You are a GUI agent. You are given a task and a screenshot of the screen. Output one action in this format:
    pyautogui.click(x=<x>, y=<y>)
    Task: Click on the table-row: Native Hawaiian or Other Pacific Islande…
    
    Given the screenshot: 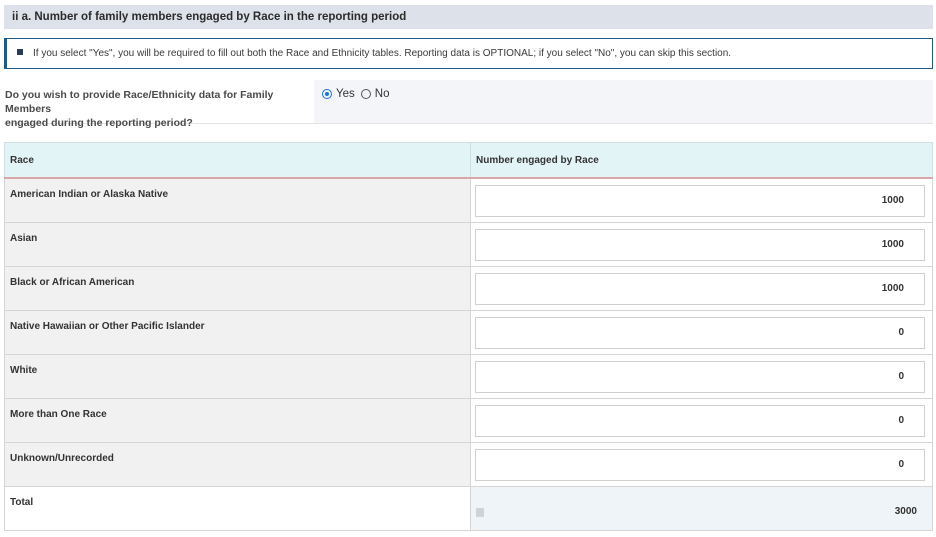 What is the action you would take?
    pyautogui.click(x=468, y=332)
    